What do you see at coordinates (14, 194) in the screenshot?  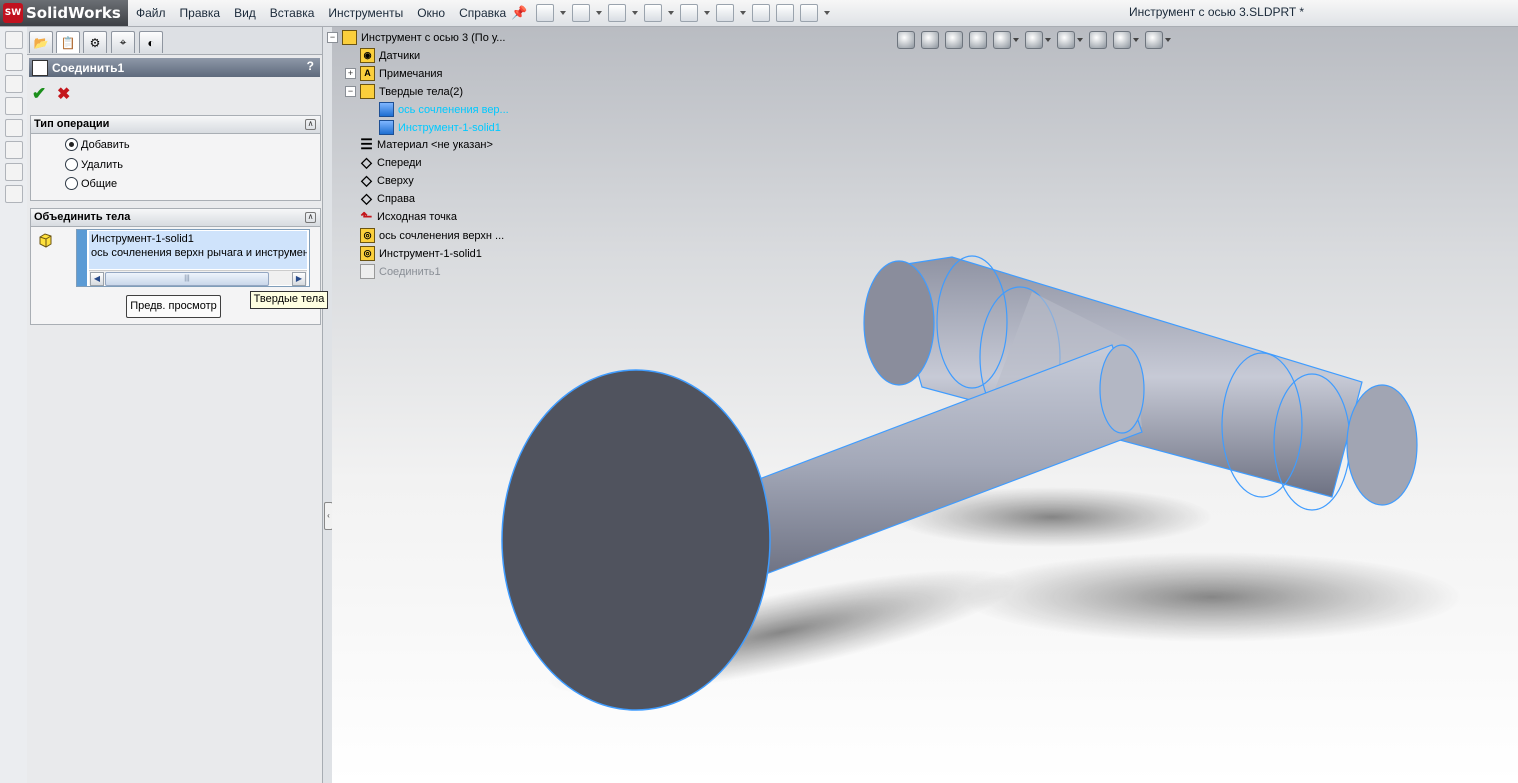 I see `reference-geometry-icon` at bounding box center [14, 194].